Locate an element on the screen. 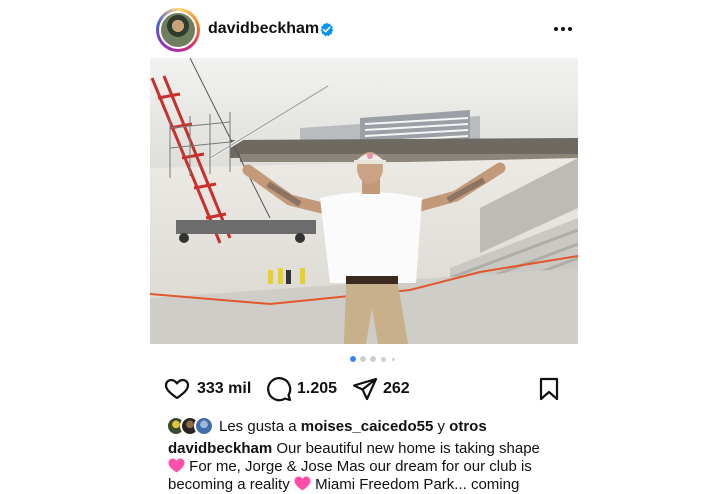 The width and height of the screenshot is (728, 494). likes-summary: Les gusta a moises_caicedo55 y otros is located at coordinates (376, 427).